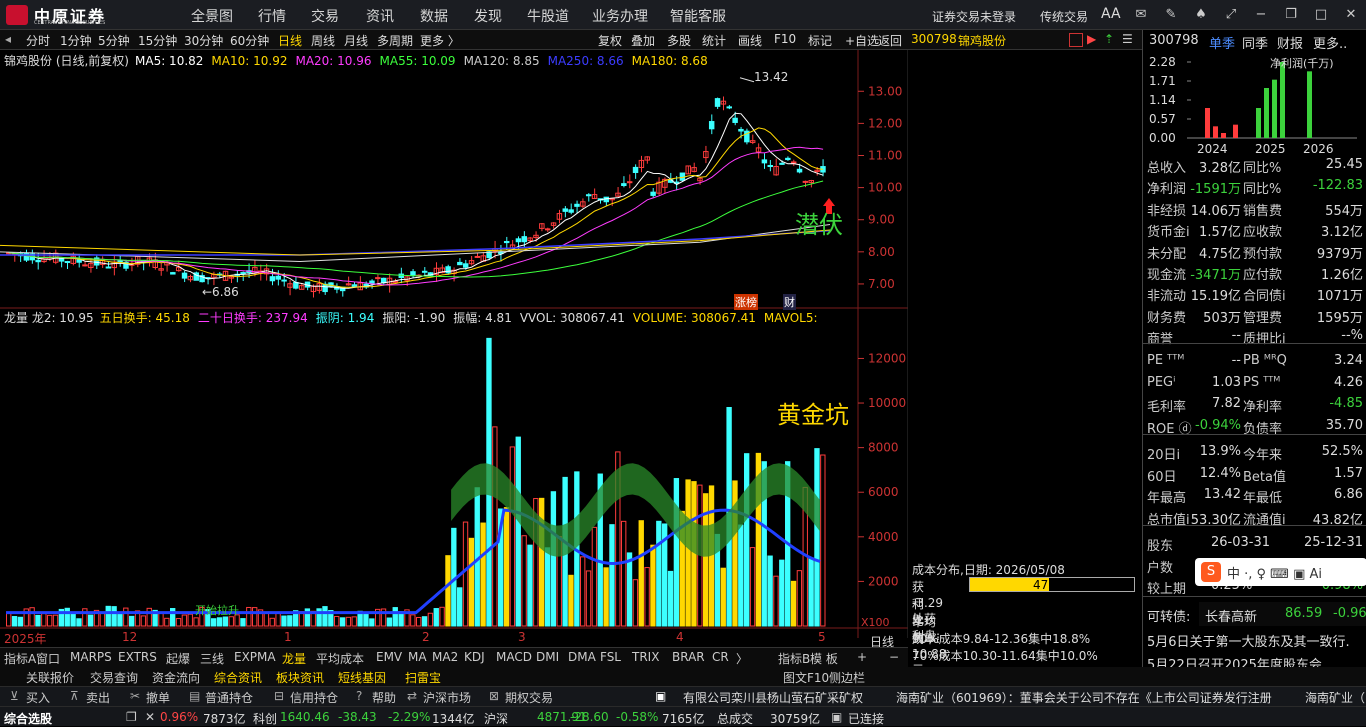  What do you see at coordinates (824, 658) in the screenshot?
I see `indicator-tab-22: 模 板` at bounding box center [824, 658].